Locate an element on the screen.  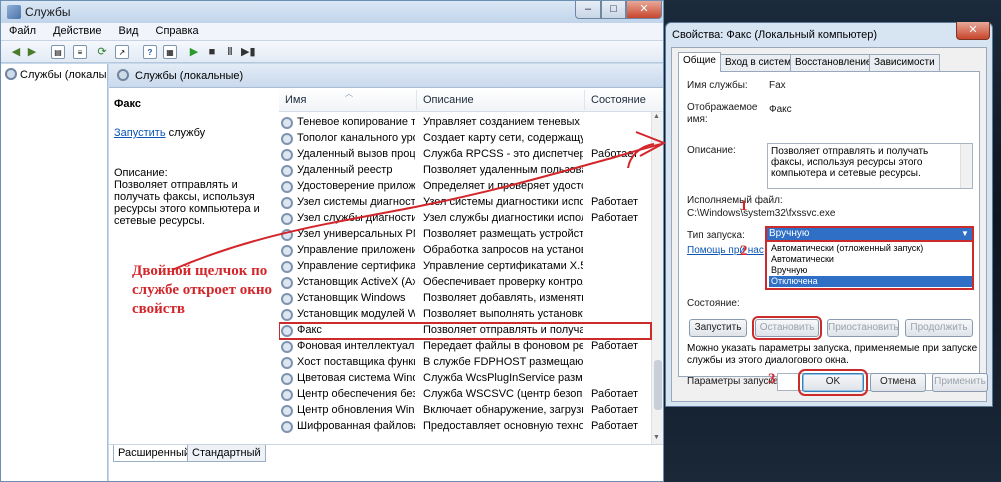
startup-help-link: Помощь при нас is located at coordinates (726, 250).